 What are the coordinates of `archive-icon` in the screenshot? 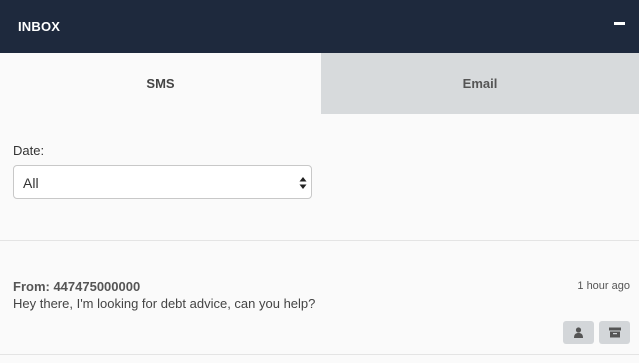 It's located at (615, 332).